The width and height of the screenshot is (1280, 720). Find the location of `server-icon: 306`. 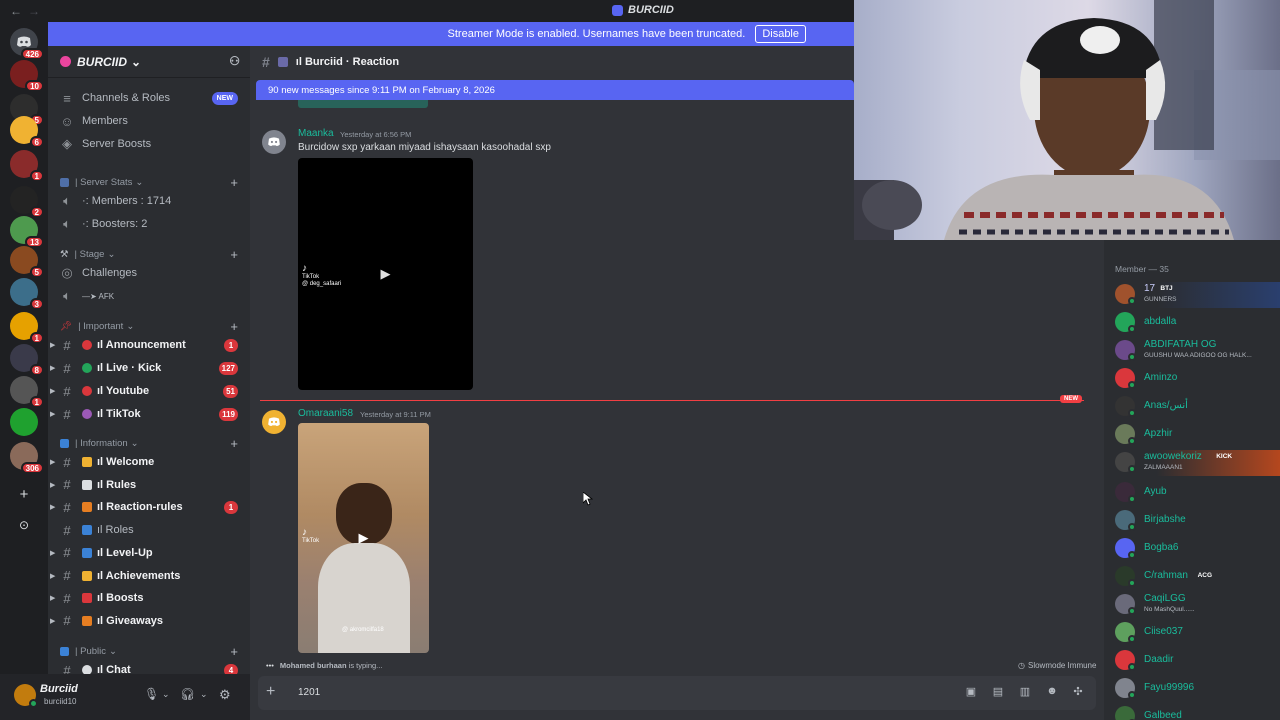

server-icon: 306 is located at coordinates (27, 458).